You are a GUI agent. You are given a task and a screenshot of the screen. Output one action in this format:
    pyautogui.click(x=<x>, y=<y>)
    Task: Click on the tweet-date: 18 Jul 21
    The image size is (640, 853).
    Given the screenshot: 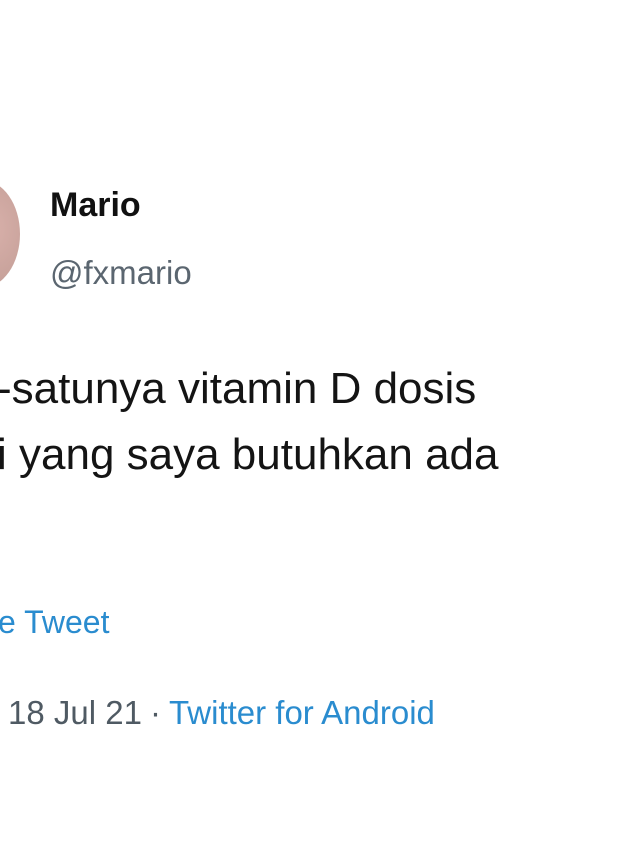 What is the action you would take?
    pyautogui.click(x=75, y=712)
    